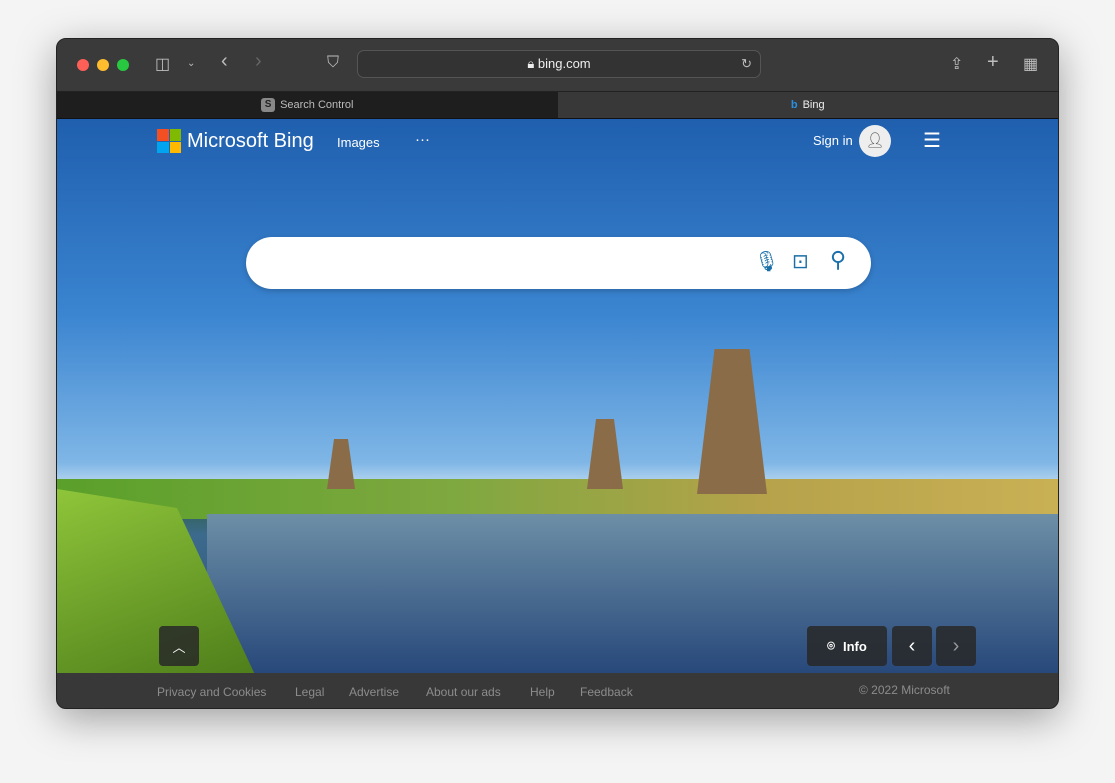 Image resolution: width=1115 pixels, height=783 pixels. What do you see at coordinates (854, 646) in the screenshot?
I see `info-label: Info` at bounding box center [854, 646].